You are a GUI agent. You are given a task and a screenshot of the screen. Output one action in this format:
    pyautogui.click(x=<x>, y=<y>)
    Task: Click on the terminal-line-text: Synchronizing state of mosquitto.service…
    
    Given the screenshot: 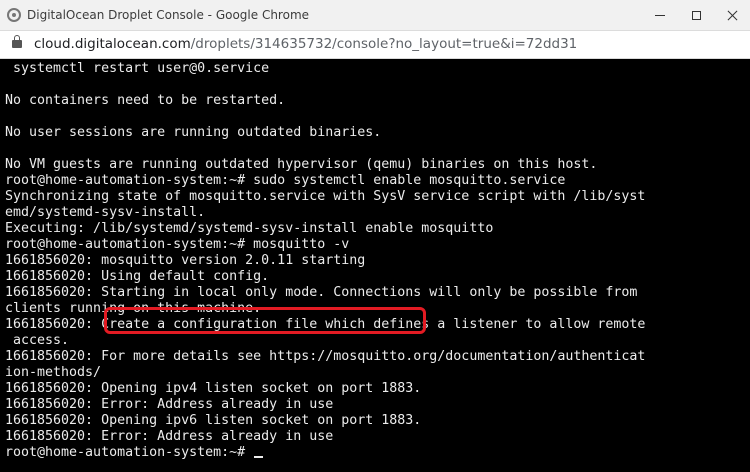 What is the action you would take?
    pyautogui.click(x=325, y=196)
    